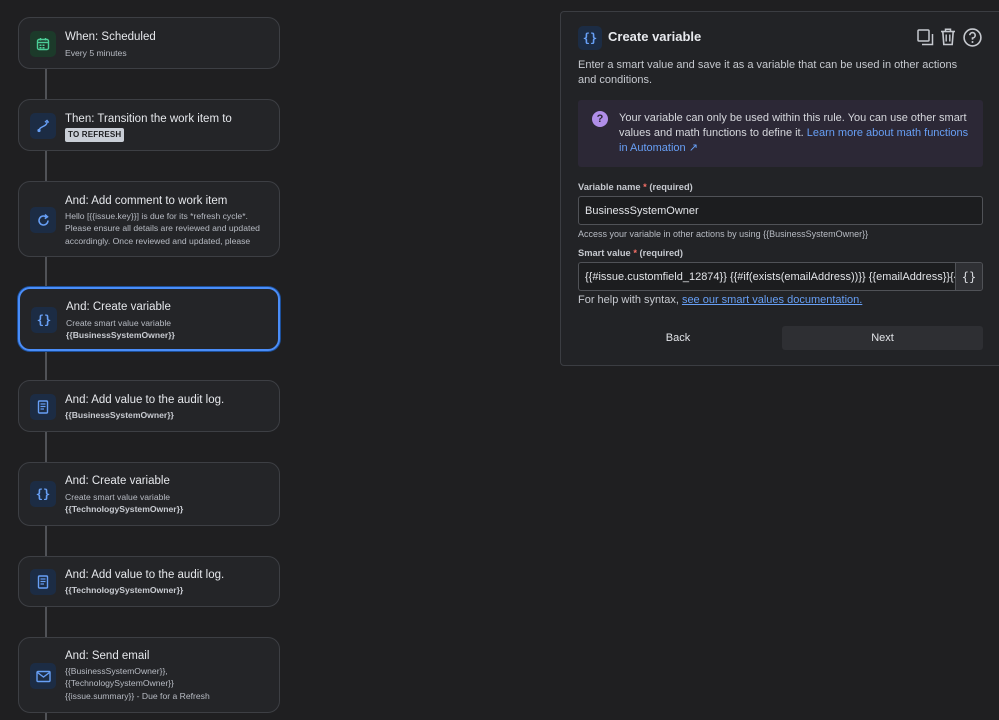  What do you see at coordinates (107, 656) in the screenshot?
I see `card-title: And: Send email` at bounding box center [107, 656].